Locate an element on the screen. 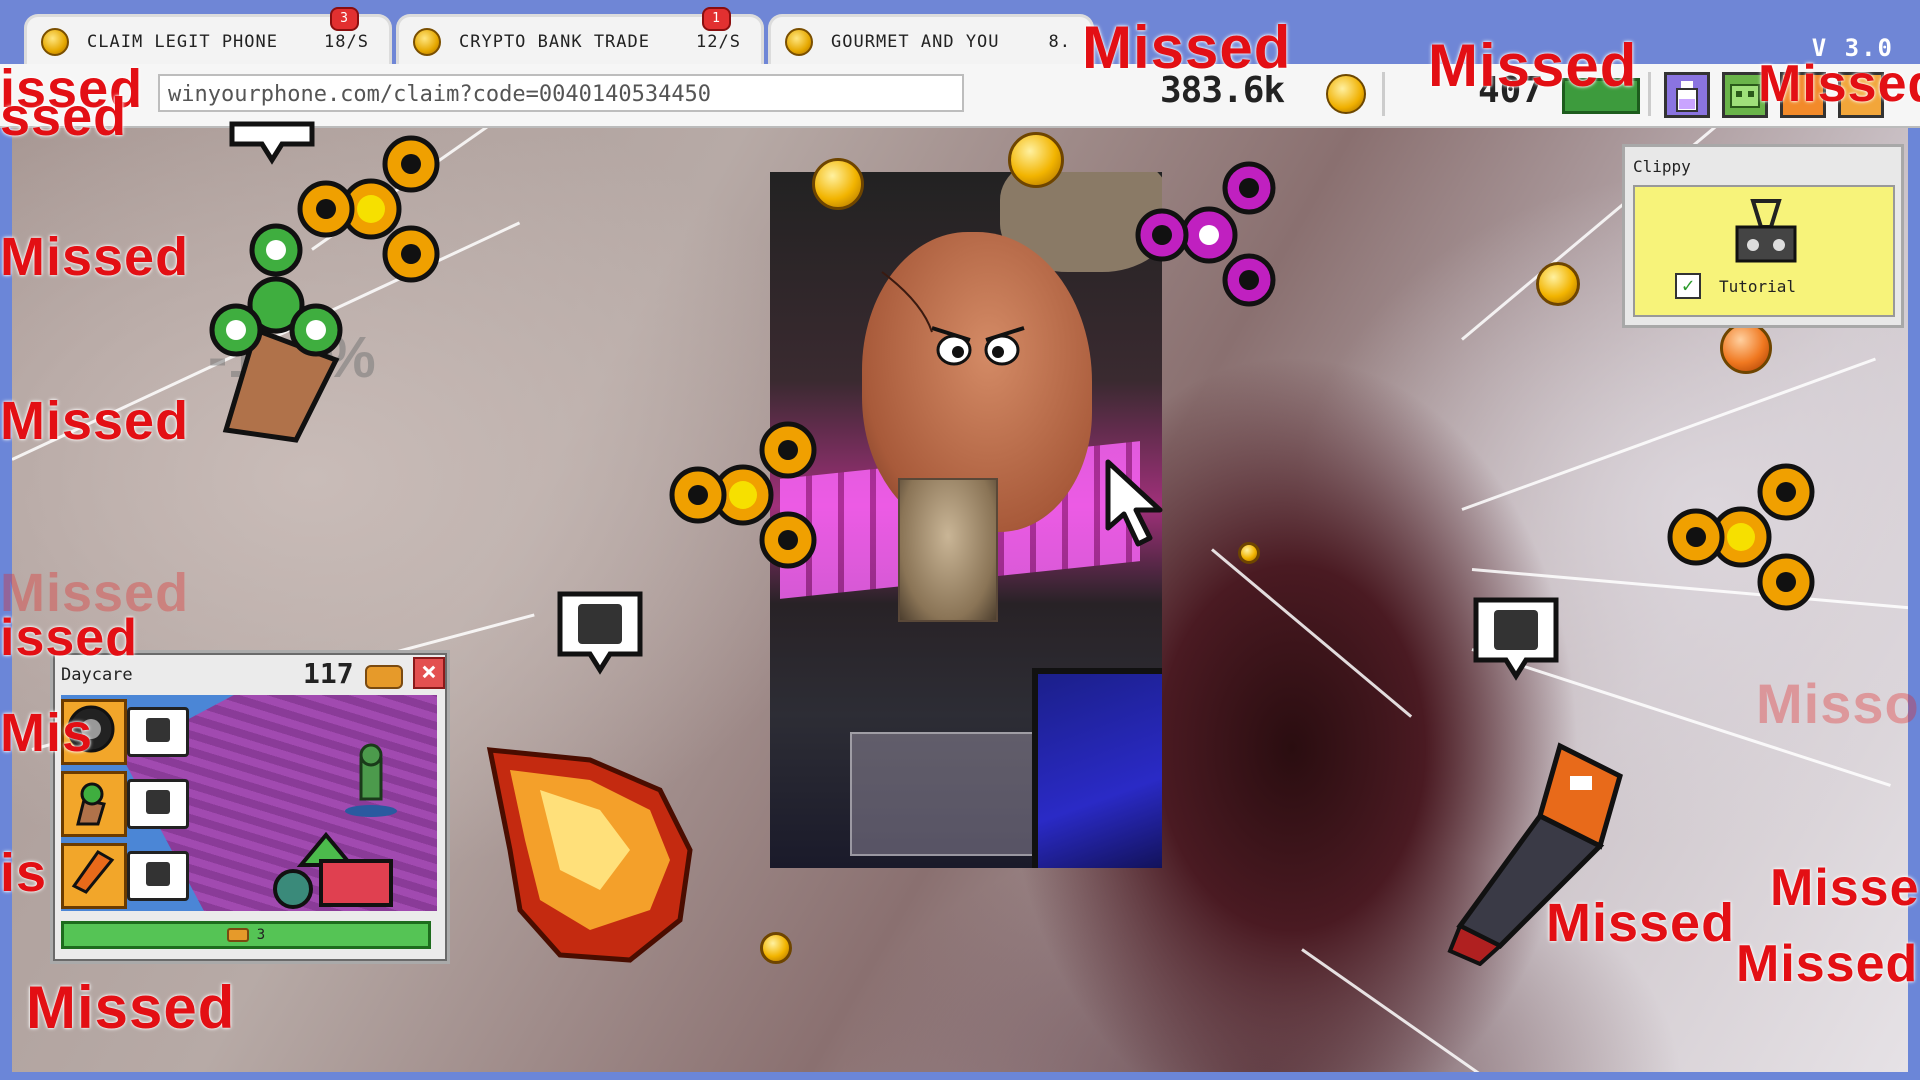  missed-text-partial: Misso is located at coordinates (1838, 703).